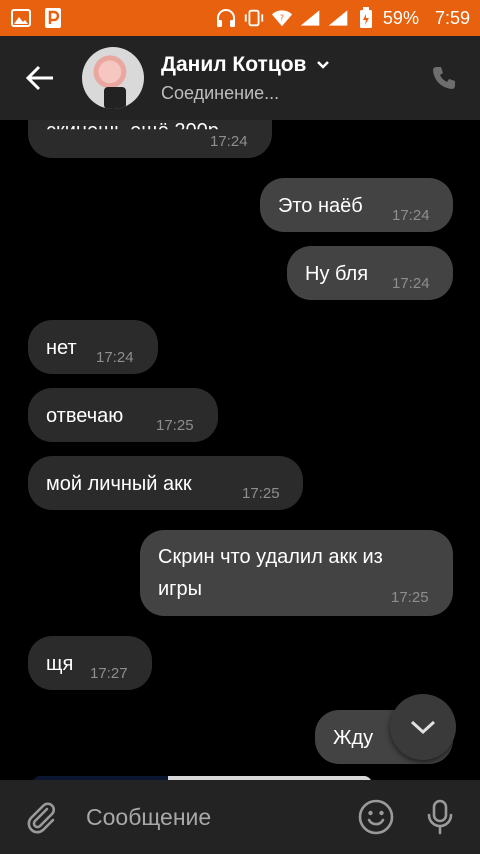 This screenshot has height=854, width=480. I want to click on app-notification-icon, so click(53, 18).